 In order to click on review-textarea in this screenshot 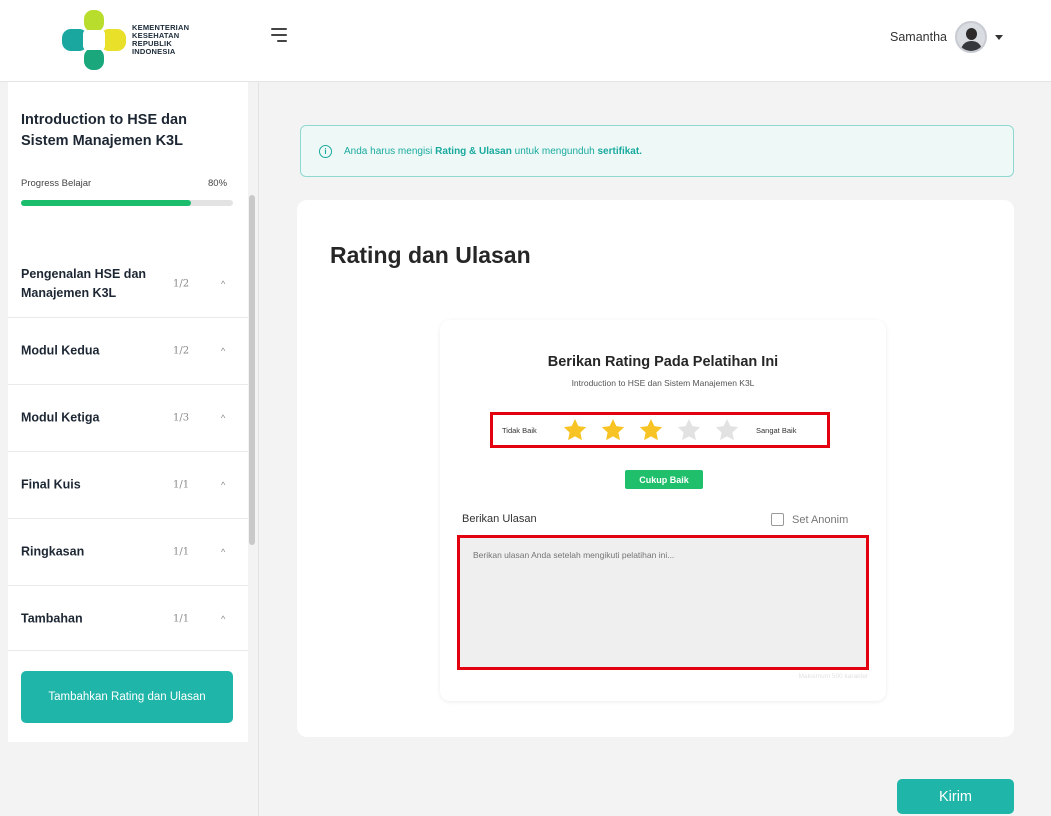, I will do `click(663, 602)`.